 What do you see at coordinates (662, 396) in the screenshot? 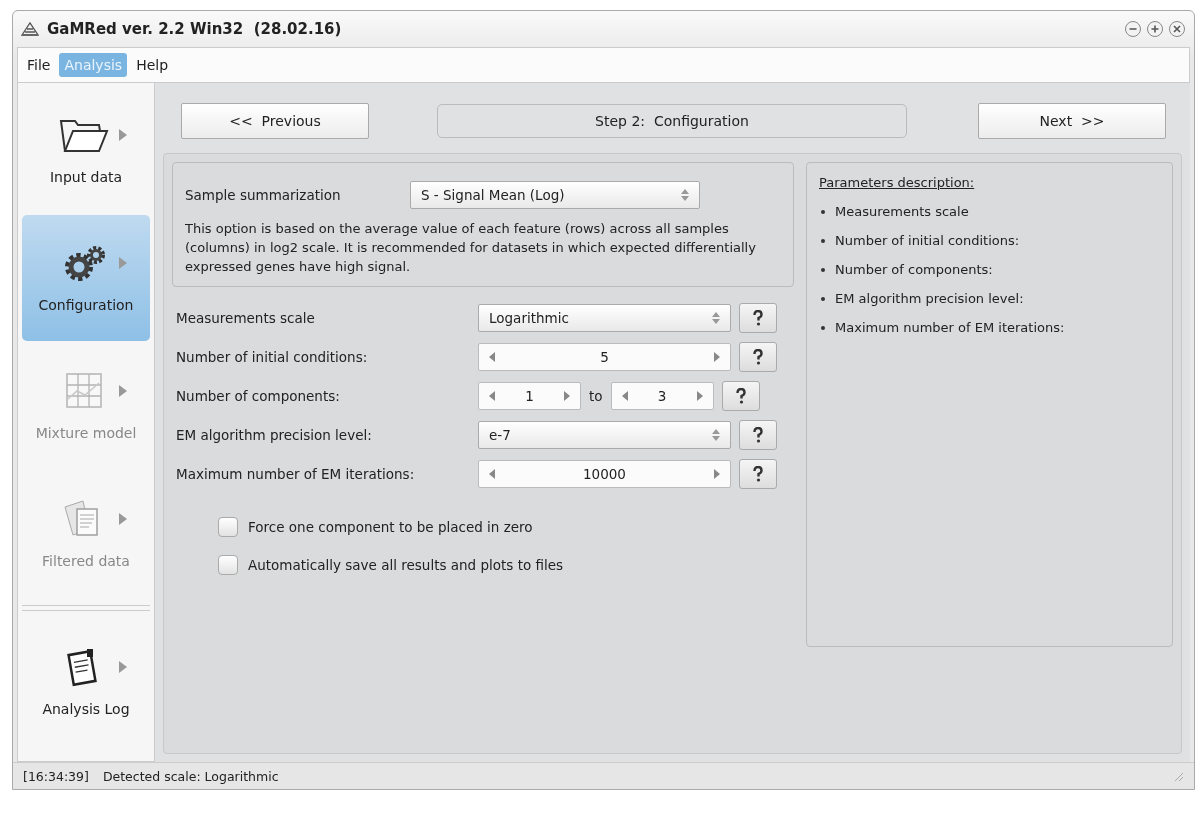
I see `spinner-field: 3` at bounding box center [662, 396].